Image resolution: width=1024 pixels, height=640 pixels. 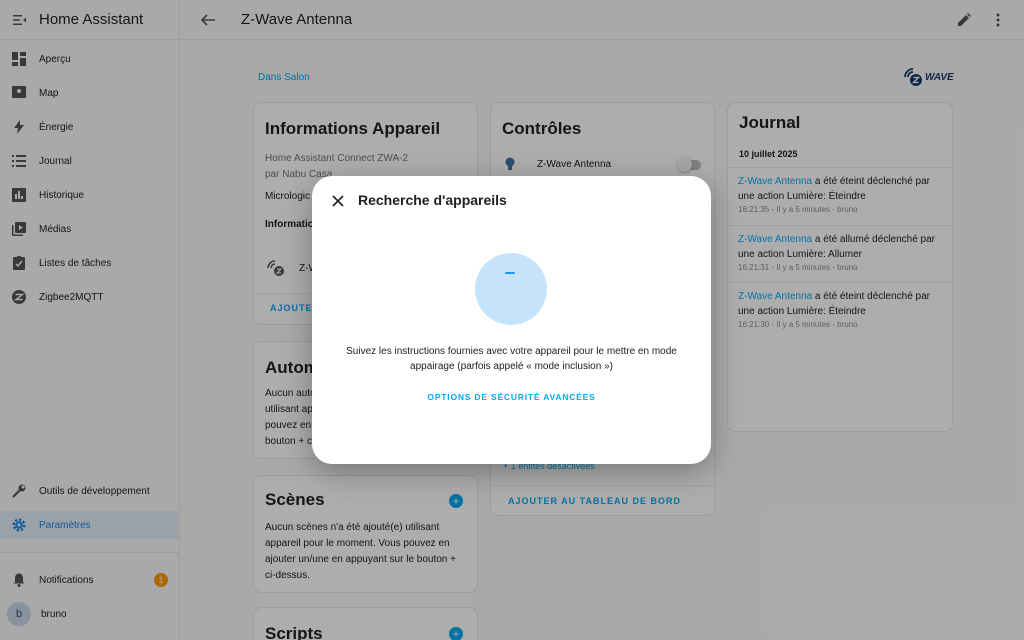 What do you see at coordinates (338, 201) in the screenshot?
I see `close-icon` at bounding box center [338, 201].